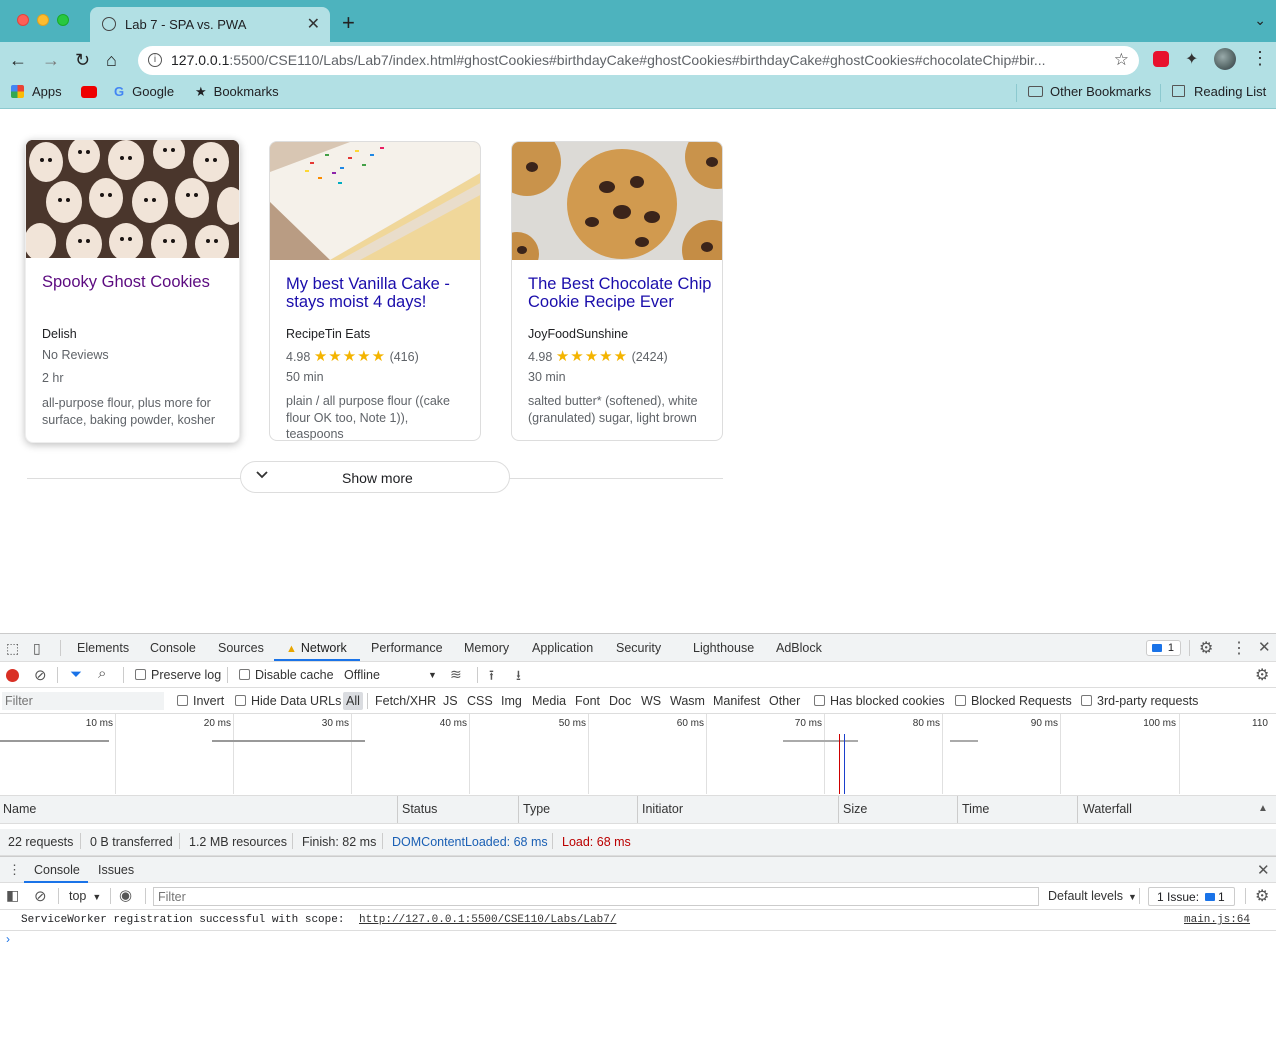 The image size is (1276, 1055). I want to click on clear-icon: ⊘, so click(40, 675).